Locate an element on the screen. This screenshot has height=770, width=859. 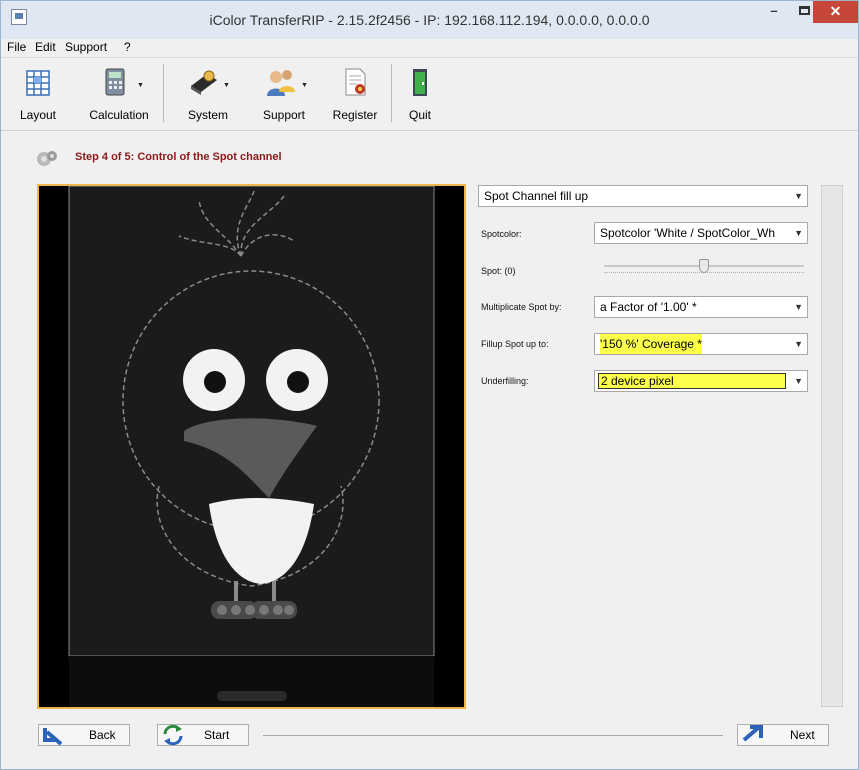
next-label: Next is located at coordinates (802, 735).